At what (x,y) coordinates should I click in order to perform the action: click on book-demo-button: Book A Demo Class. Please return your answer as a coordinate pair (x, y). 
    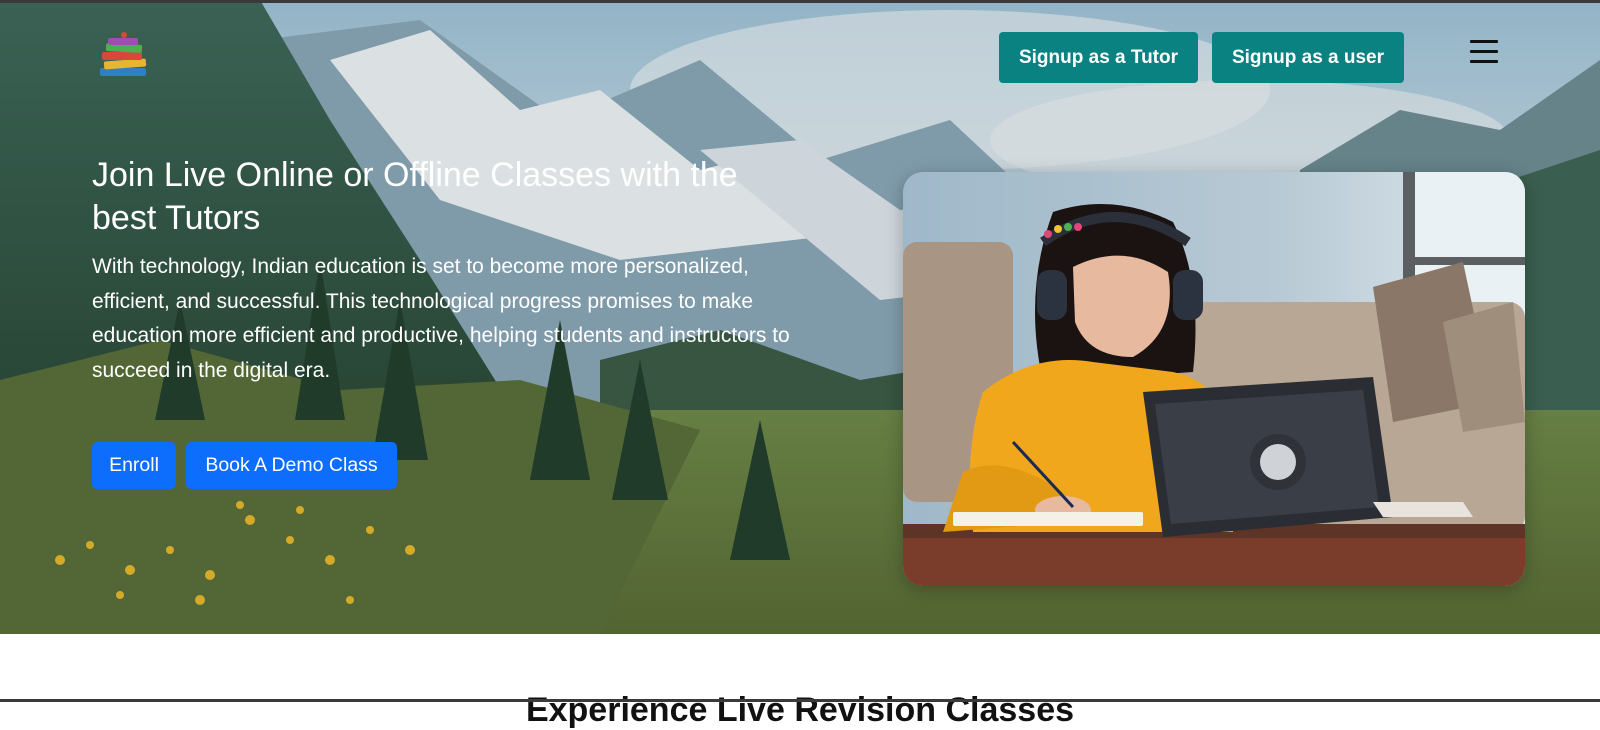
    Looking at the image, I should click on (291, 465).